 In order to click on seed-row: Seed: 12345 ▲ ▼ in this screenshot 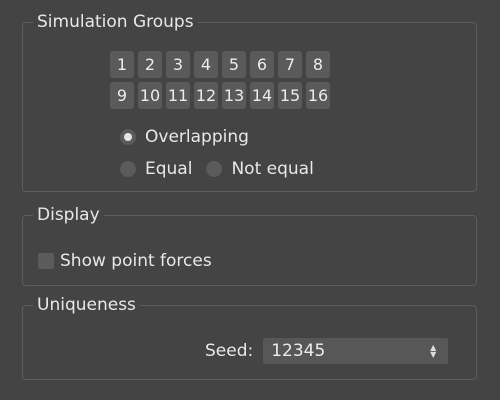, I will do `click(327, 351)`.